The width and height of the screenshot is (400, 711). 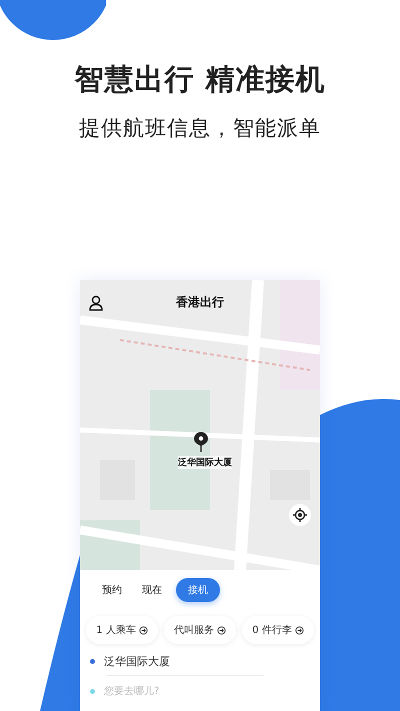 I want to click on headline: 智慧出行 精准接机, so click(x=200, y=79).